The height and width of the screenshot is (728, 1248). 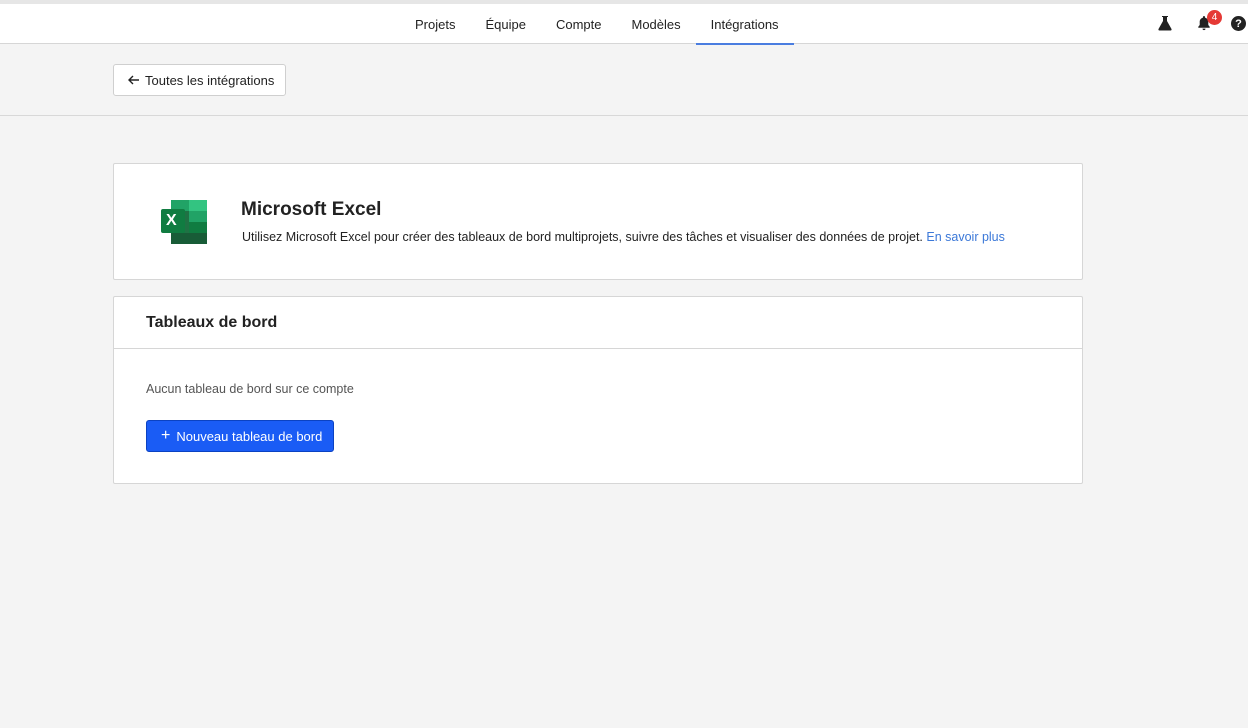 What do you see at coordinates (166, 435) in the screenshot?
I see `plus-icon: +` at bounding box center [166, 435].